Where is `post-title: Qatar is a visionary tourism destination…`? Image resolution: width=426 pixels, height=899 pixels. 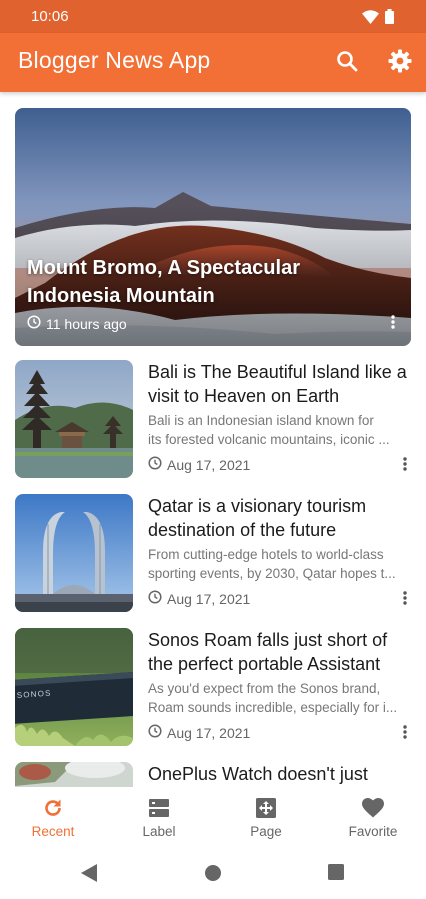 post-title: Qatar is a visionary tourism destination… is located at coordinates (257, 518).